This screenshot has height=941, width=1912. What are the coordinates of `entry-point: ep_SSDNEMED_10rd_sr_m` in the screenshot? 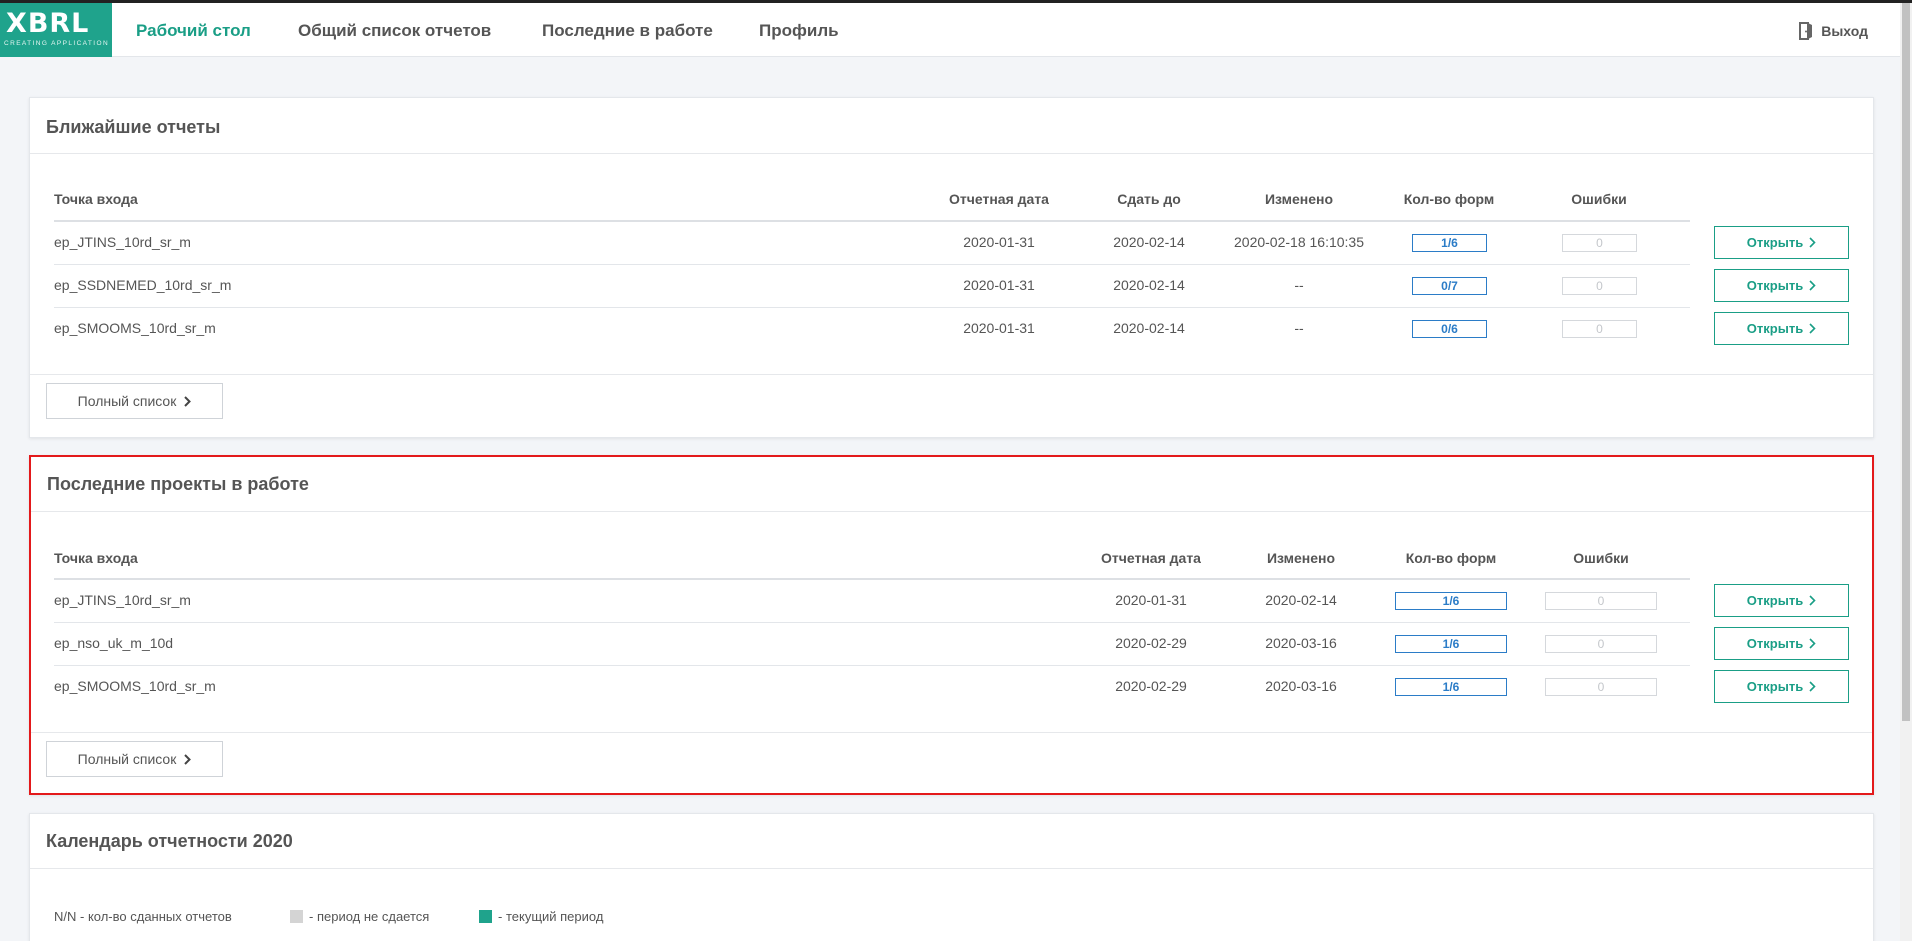 It's located at (143, 285).